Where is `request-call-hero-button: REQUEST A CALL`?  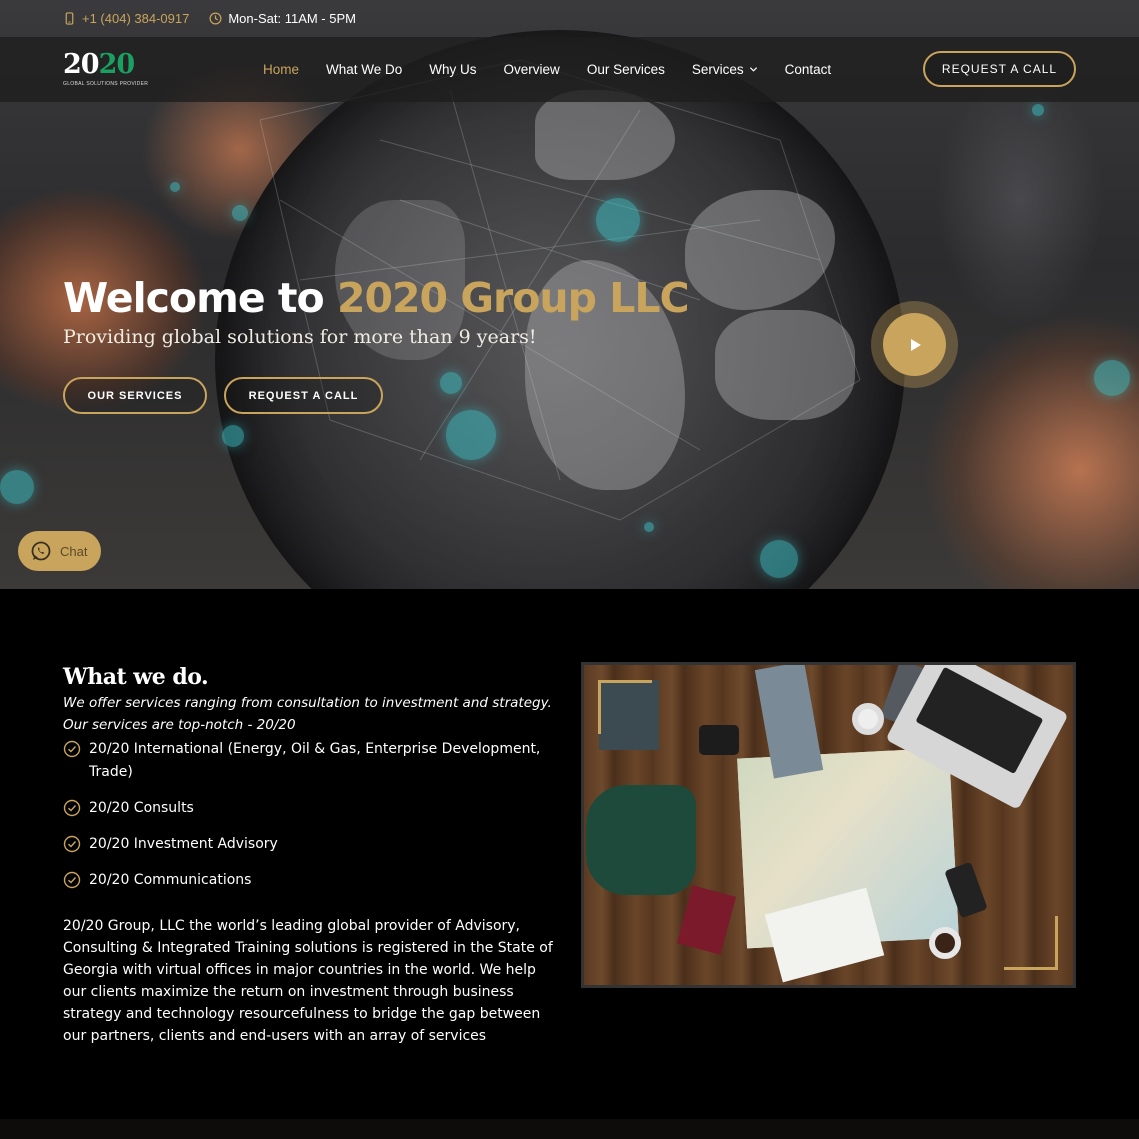
request-call-hero-button: REQUEST A CALL is located at coordinates (303, 395).